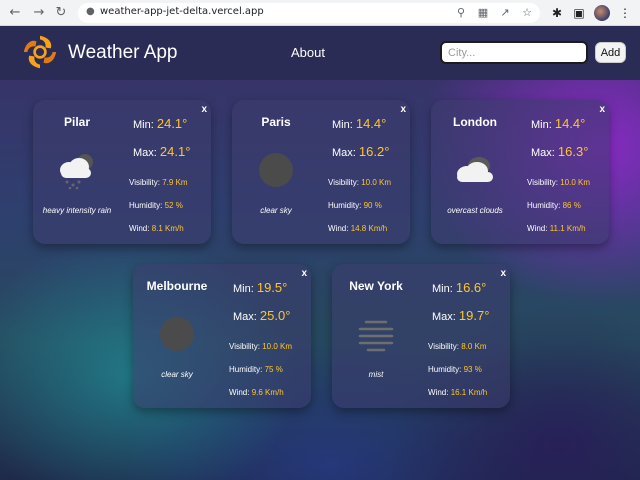  What do you see at coordinates (276, 122) in the screenshot?
I see `city-name: Paris` at bounding box center [276, 122].